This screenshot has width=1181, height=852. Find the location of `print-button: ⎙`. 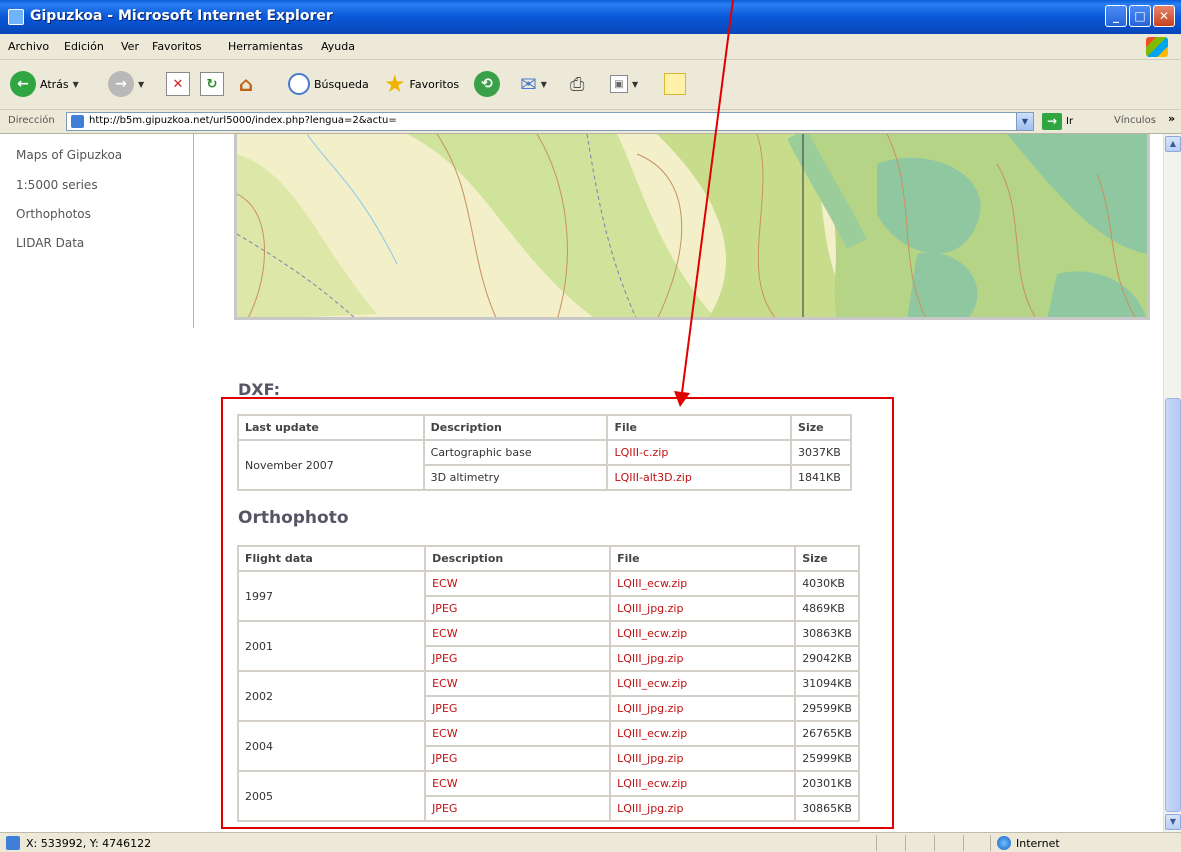

print-button: ⎙ is located at coordinates (577, 84).